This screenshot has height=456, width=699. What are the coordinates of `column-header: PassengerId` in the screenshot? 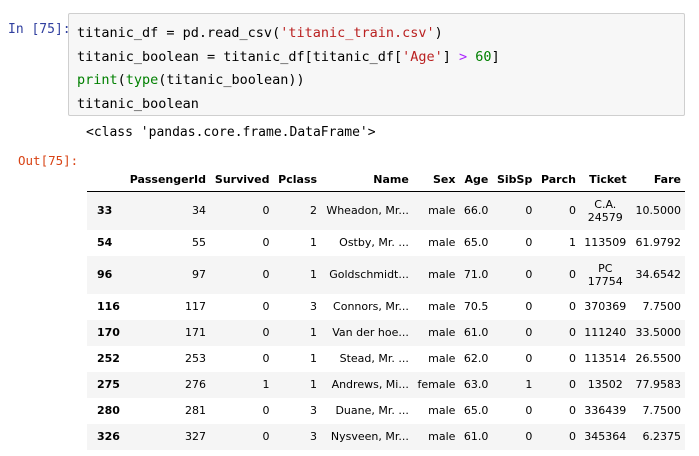 It's located at (167, 180).